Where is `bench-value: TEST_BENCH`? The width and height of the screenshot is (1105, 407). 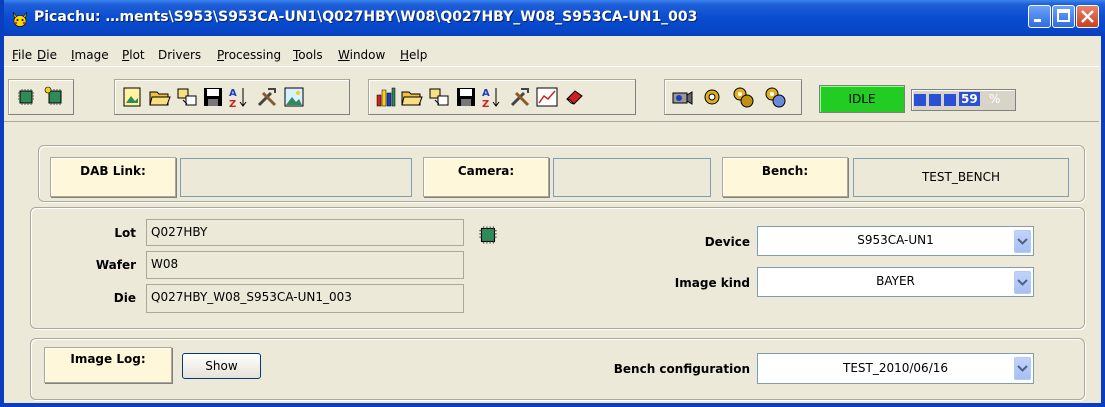
bench-value: TEST_BENCH is located at coordinates (961, 177).